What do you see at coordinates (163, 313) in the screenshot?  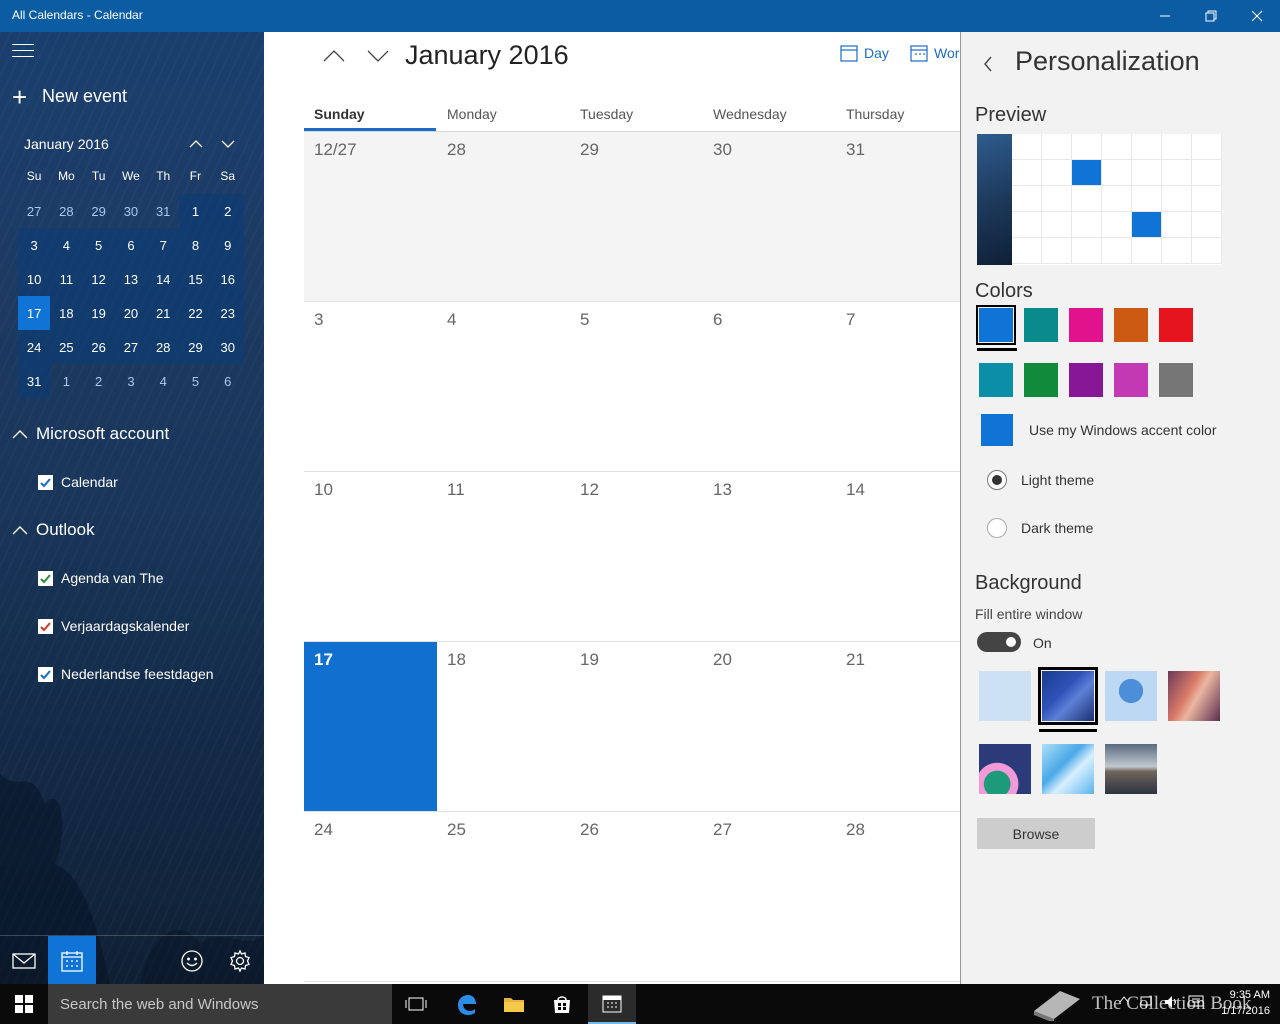 I see `mini-calendar-day: 21` at bounding box center [163, 313].